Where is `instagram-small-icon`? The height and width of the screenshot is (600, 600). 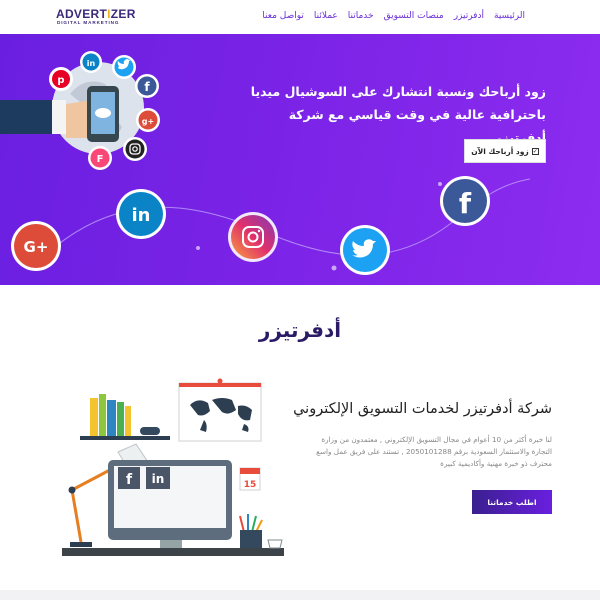 instagram-small-icon is located at coordinates (135, 149).